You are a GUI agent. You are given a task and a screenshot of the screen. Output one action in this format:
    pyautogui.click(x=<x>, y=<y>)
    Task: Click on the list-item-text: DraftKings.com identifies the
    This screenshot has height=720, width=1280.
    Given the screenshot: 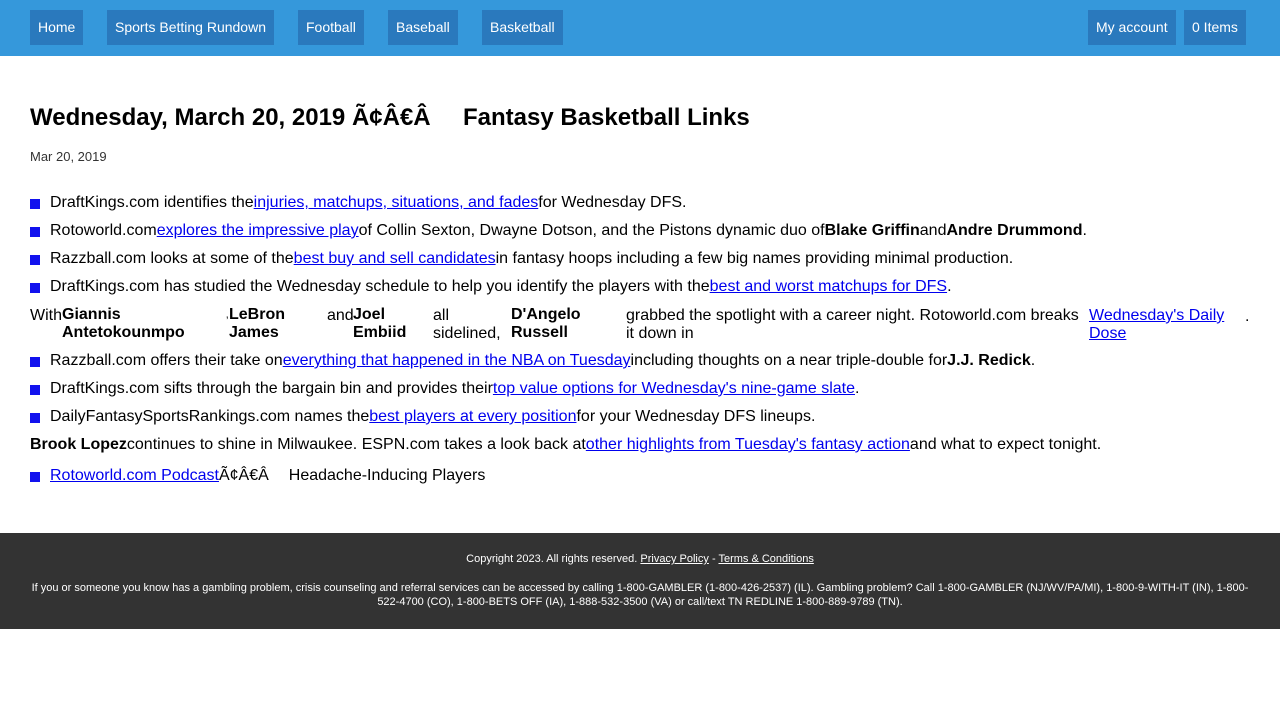 What is the action you would take?
    pyautogui.click(x=152, y=202)
    